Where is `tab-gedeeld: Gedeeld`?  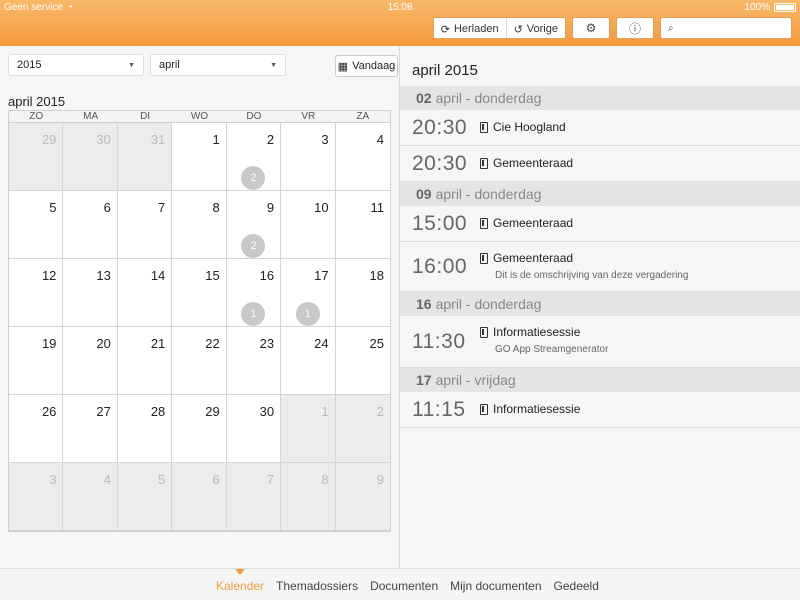 tab-gedeeld: Gedeeld is located at coordinates (576, 586).